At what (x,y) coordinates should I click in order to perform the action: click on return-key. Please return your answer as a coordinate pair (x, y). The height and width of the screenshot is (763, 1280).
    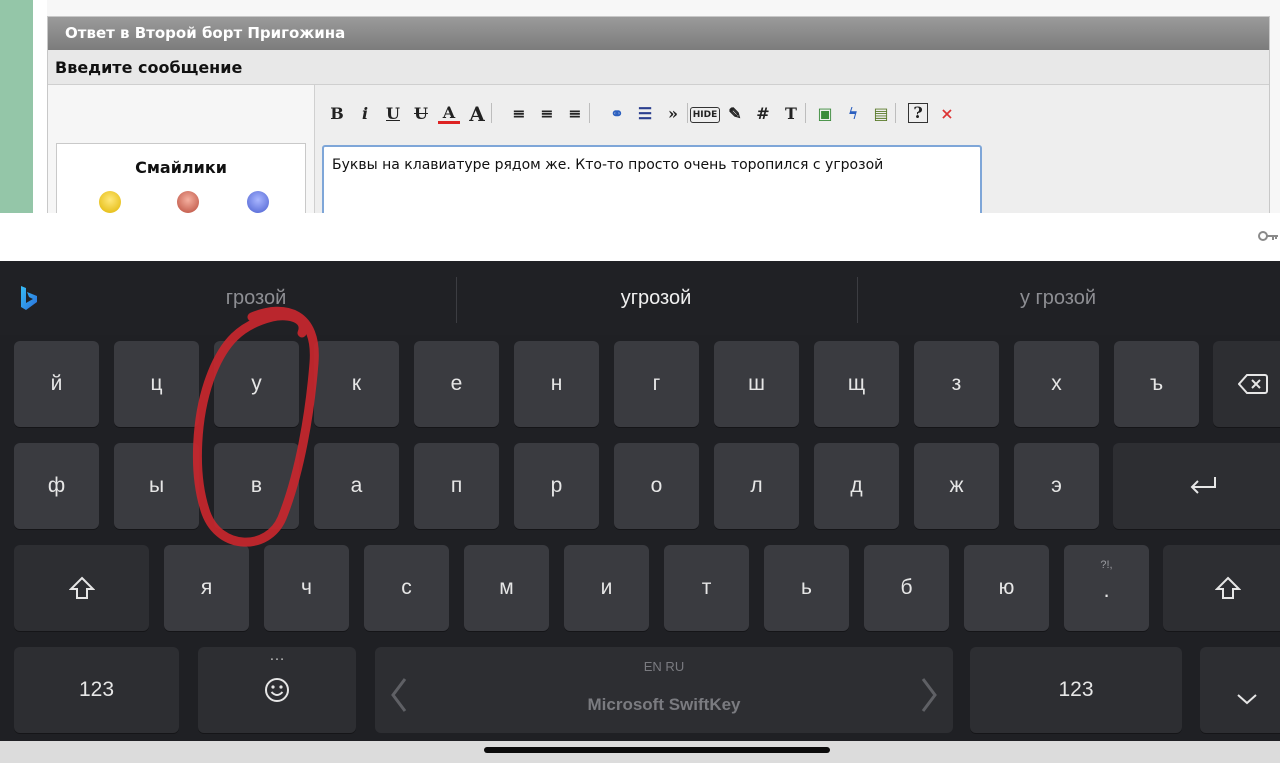
    Looking at the image, I should click on (1196, 486).